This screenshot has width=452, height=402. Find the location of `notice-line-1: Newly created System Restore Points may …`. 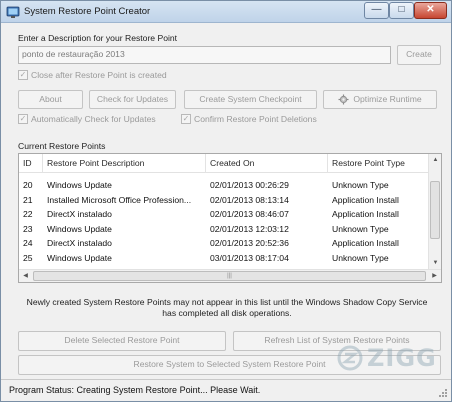

notice-line-1: Newly created System Restore Points may … is located at coordinates (227, 302).